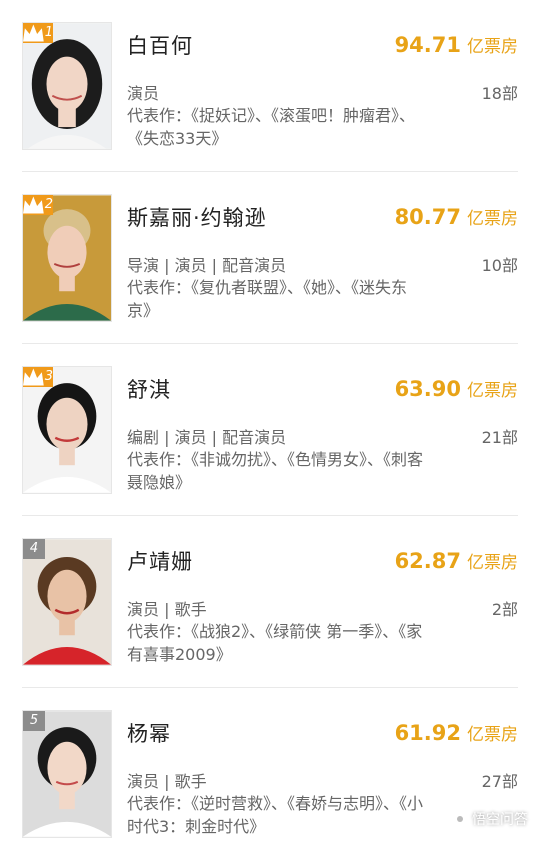 The image size is (540, 860). What do you see at coordinates (67, 430) in the screenshot?
I see `actor-photo: 3` at bounding box center [67, 430].